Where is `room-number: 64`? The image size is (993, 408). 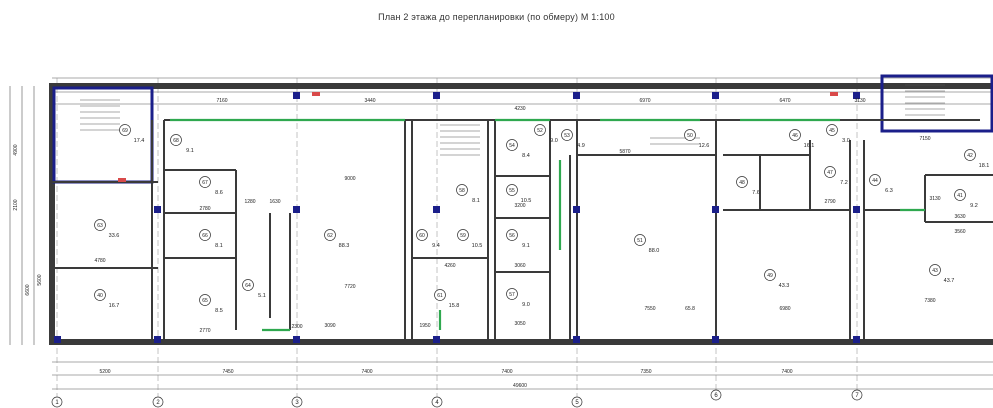
room-number: 64 is located at coordinates (248, 286).